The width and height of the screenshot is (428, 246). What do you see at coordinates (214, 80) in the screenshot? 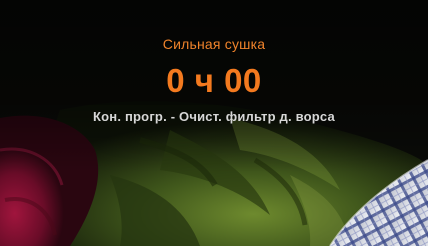
I see `remaining-time-readout: 0 ч 00` at bounding box center [214, 80].